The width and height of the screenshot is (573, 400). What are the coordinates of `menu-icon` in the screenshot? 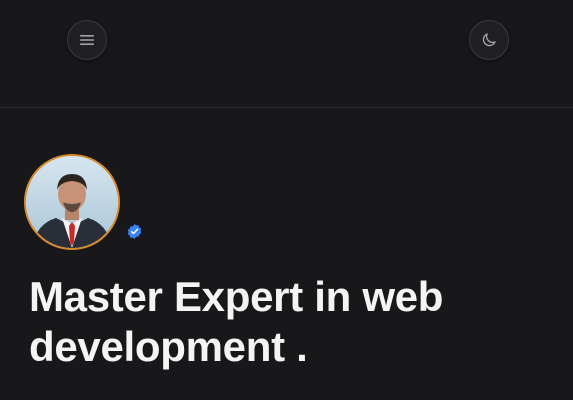 It's located at (87, 40).